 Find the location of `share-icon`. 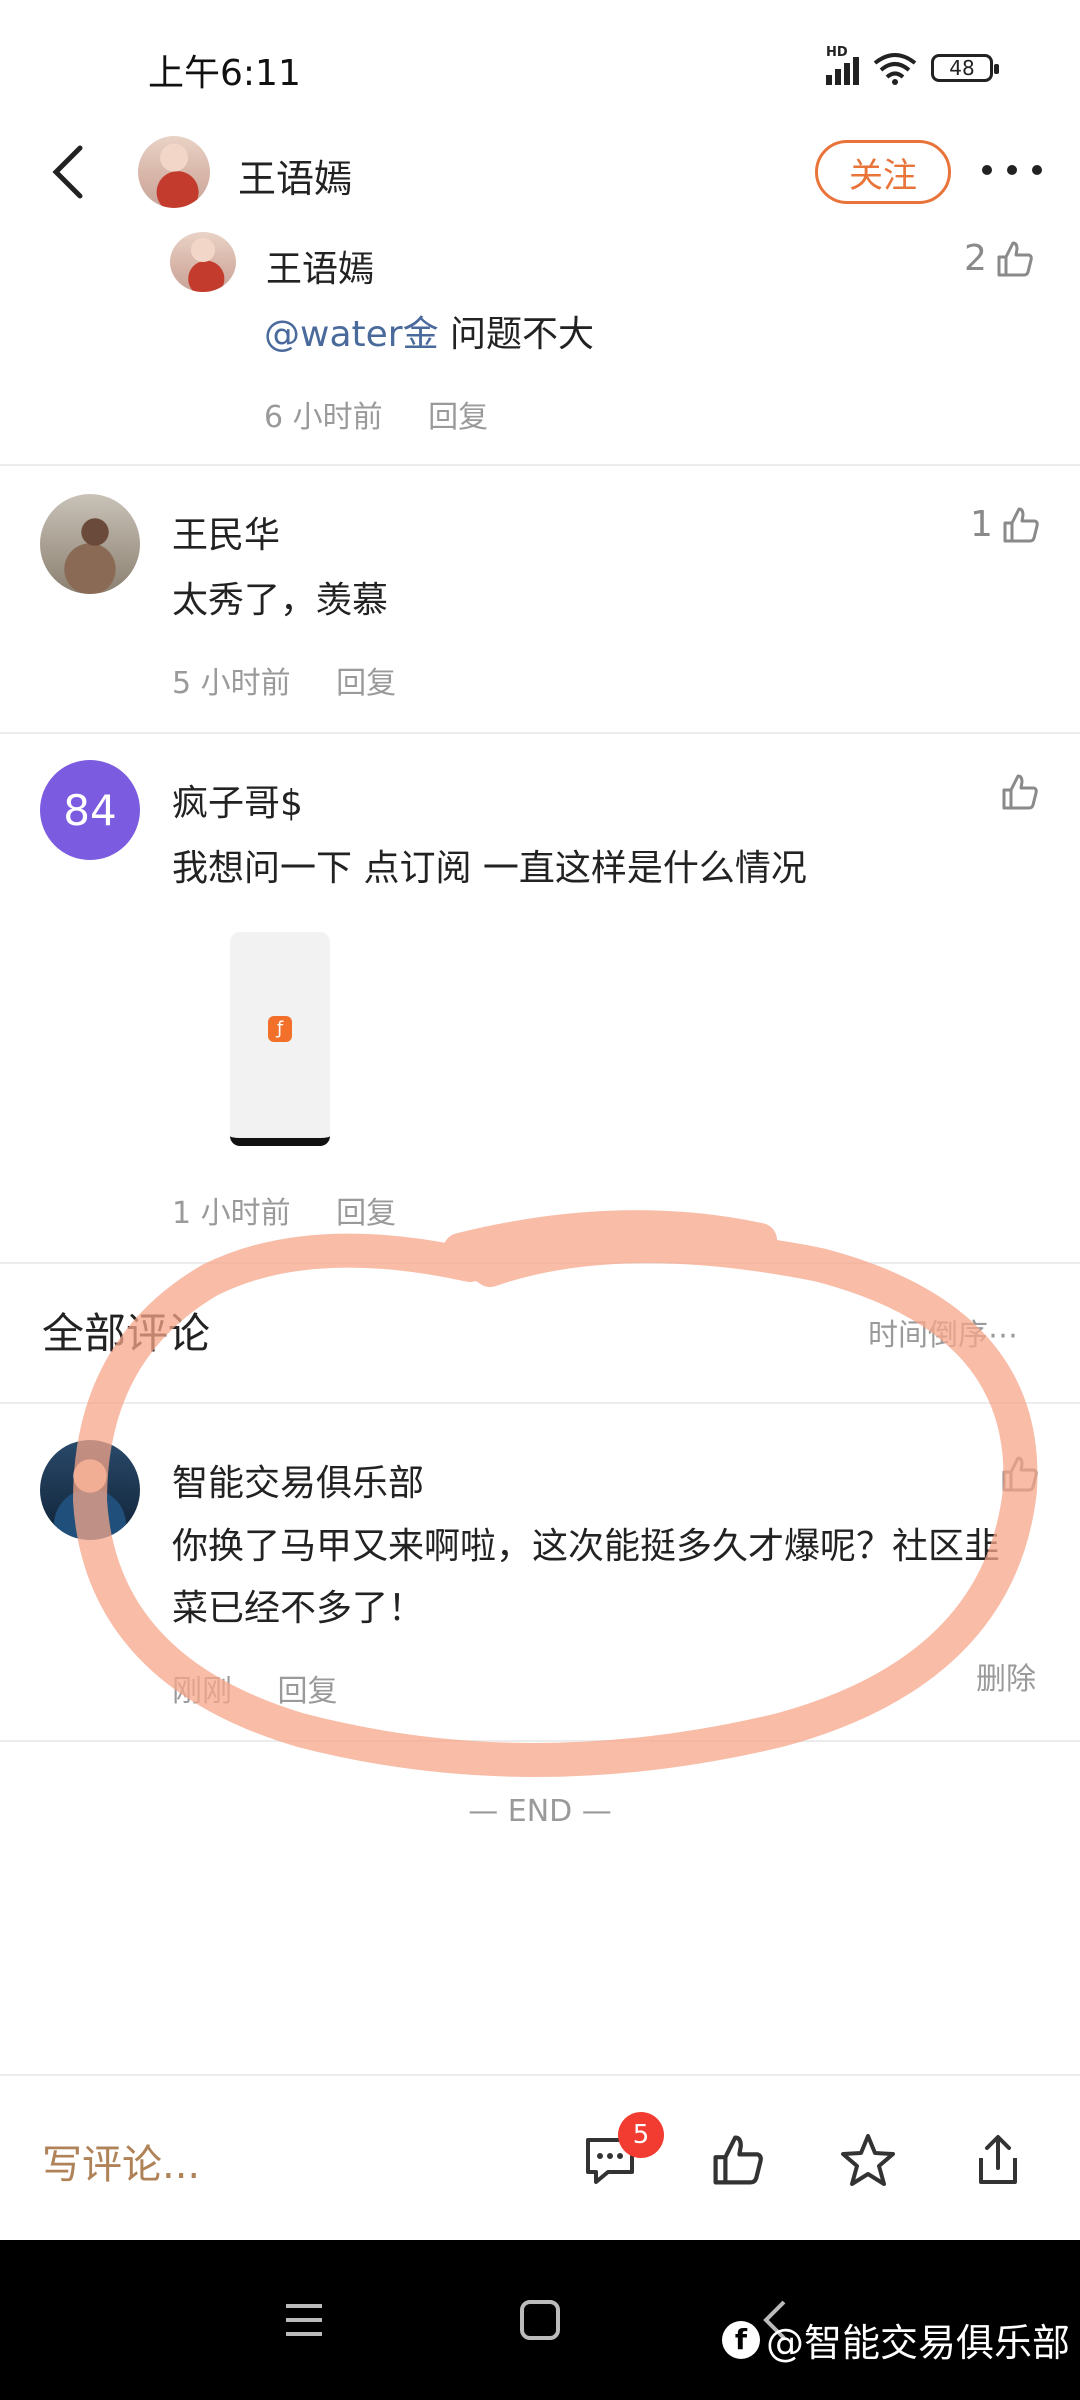

share-icon is located at coordinates (998, 2159).